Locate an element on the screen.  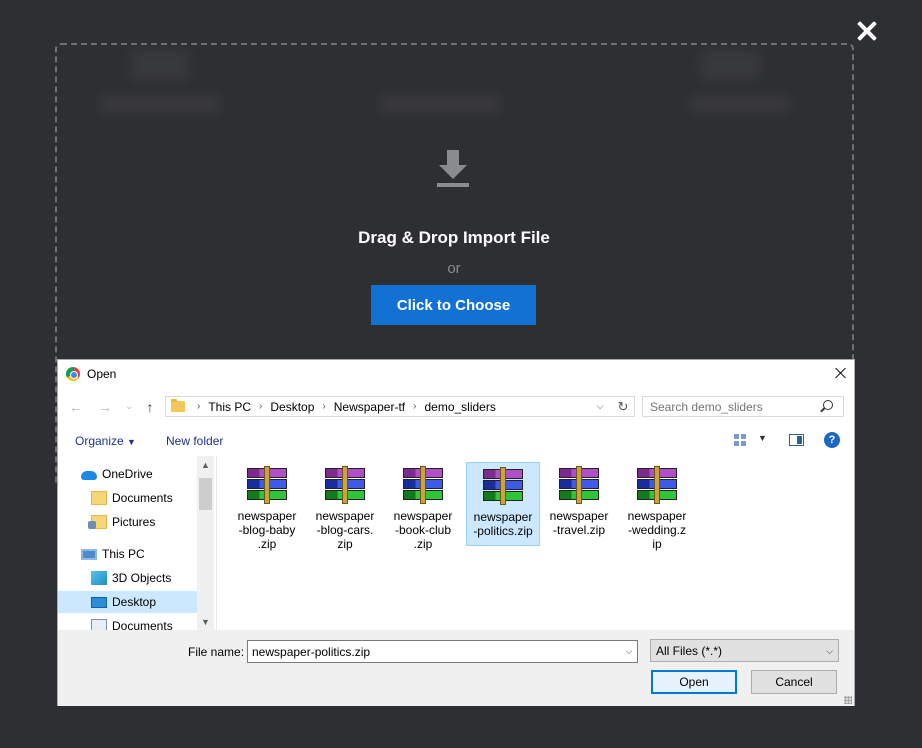
organize-label: Organize is located at coordinates (99, 441).